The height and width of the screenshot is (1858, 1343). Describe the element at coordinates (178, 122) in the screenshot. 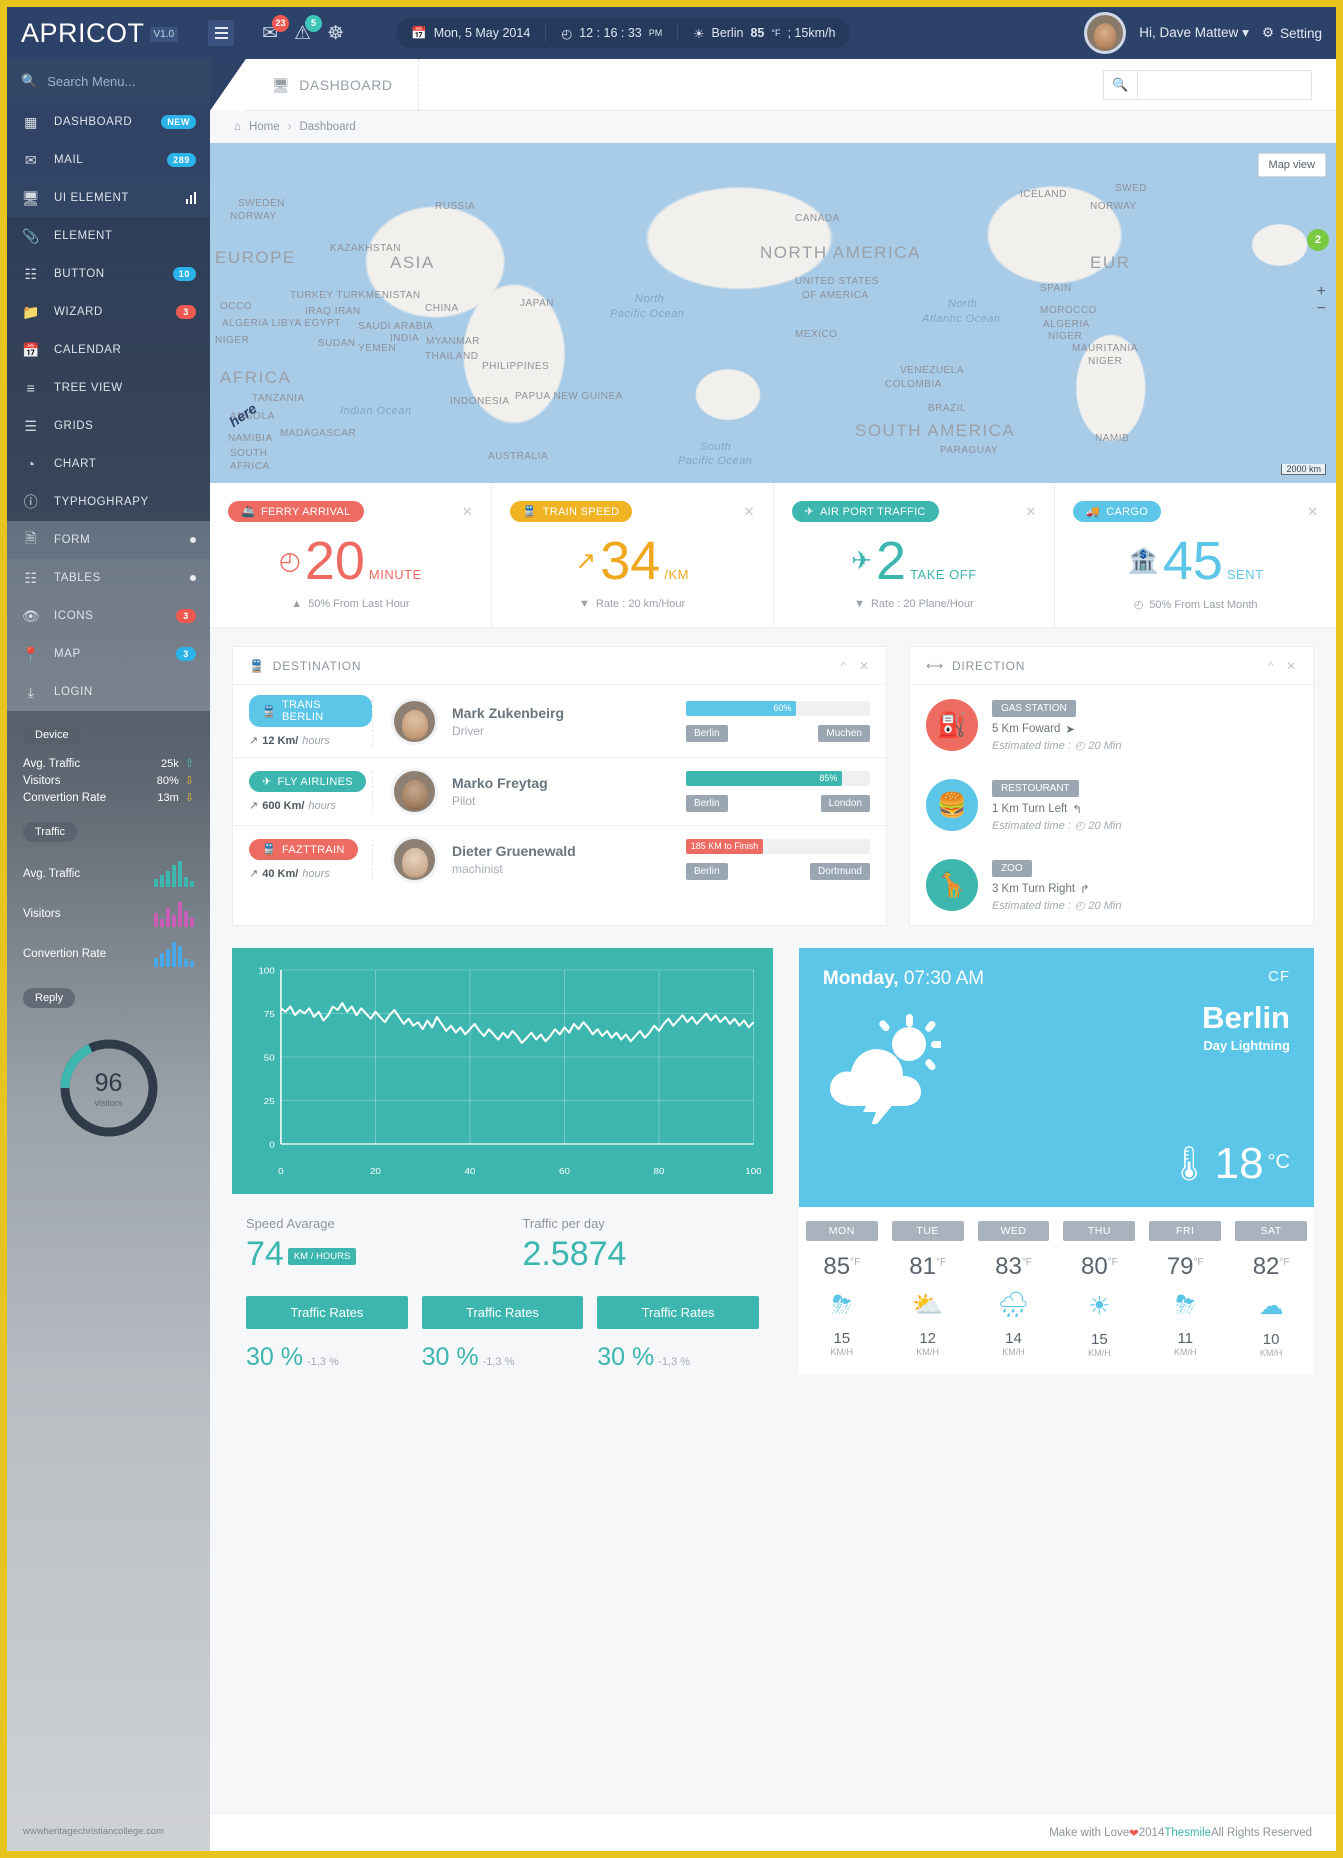

I see `sidebar-badge: NEW` at that location.